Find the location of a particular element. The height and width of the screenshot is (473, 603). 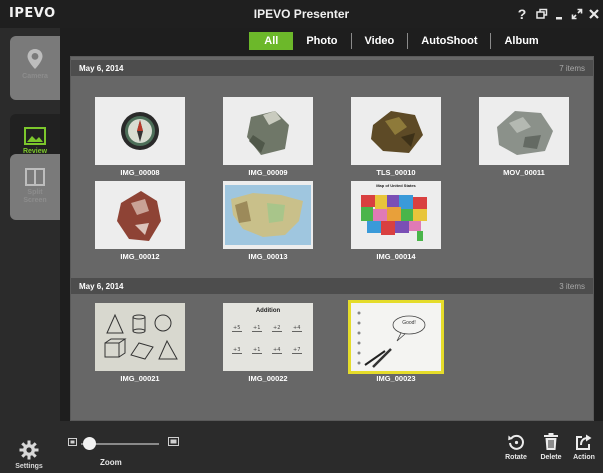

delete-button: Delete is located at coordinates (551, 451).